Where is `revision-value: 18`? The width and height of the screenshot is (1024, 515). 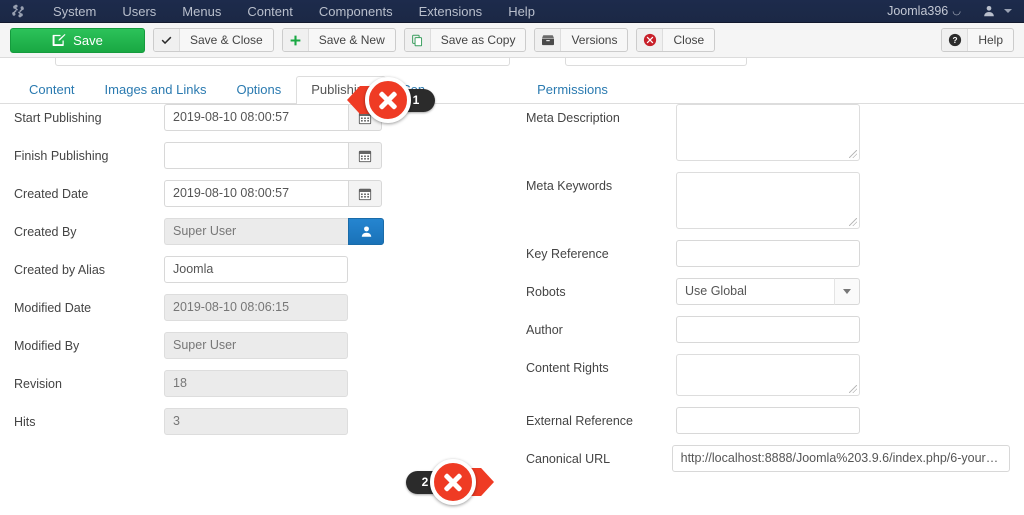
revision-value: 18 is located at coordinates (256, 383).